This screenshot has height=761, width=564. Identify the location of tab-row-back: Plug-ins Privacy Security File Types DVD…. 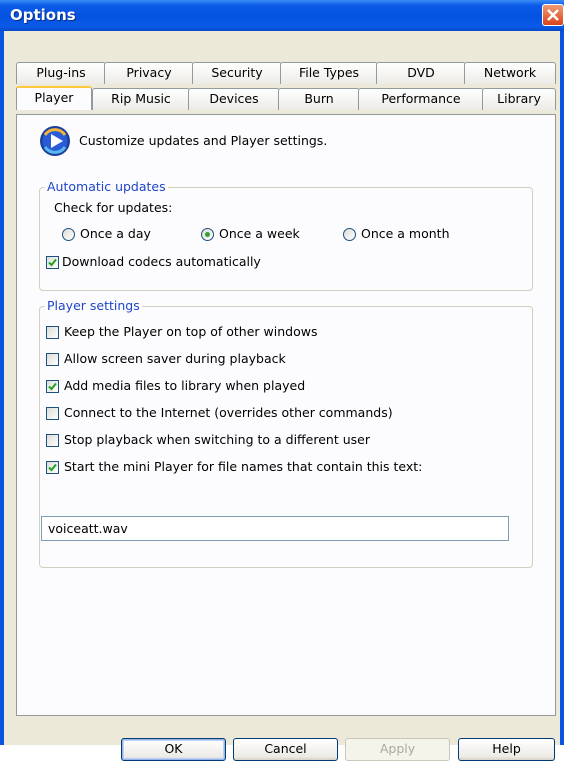
(286, 73).